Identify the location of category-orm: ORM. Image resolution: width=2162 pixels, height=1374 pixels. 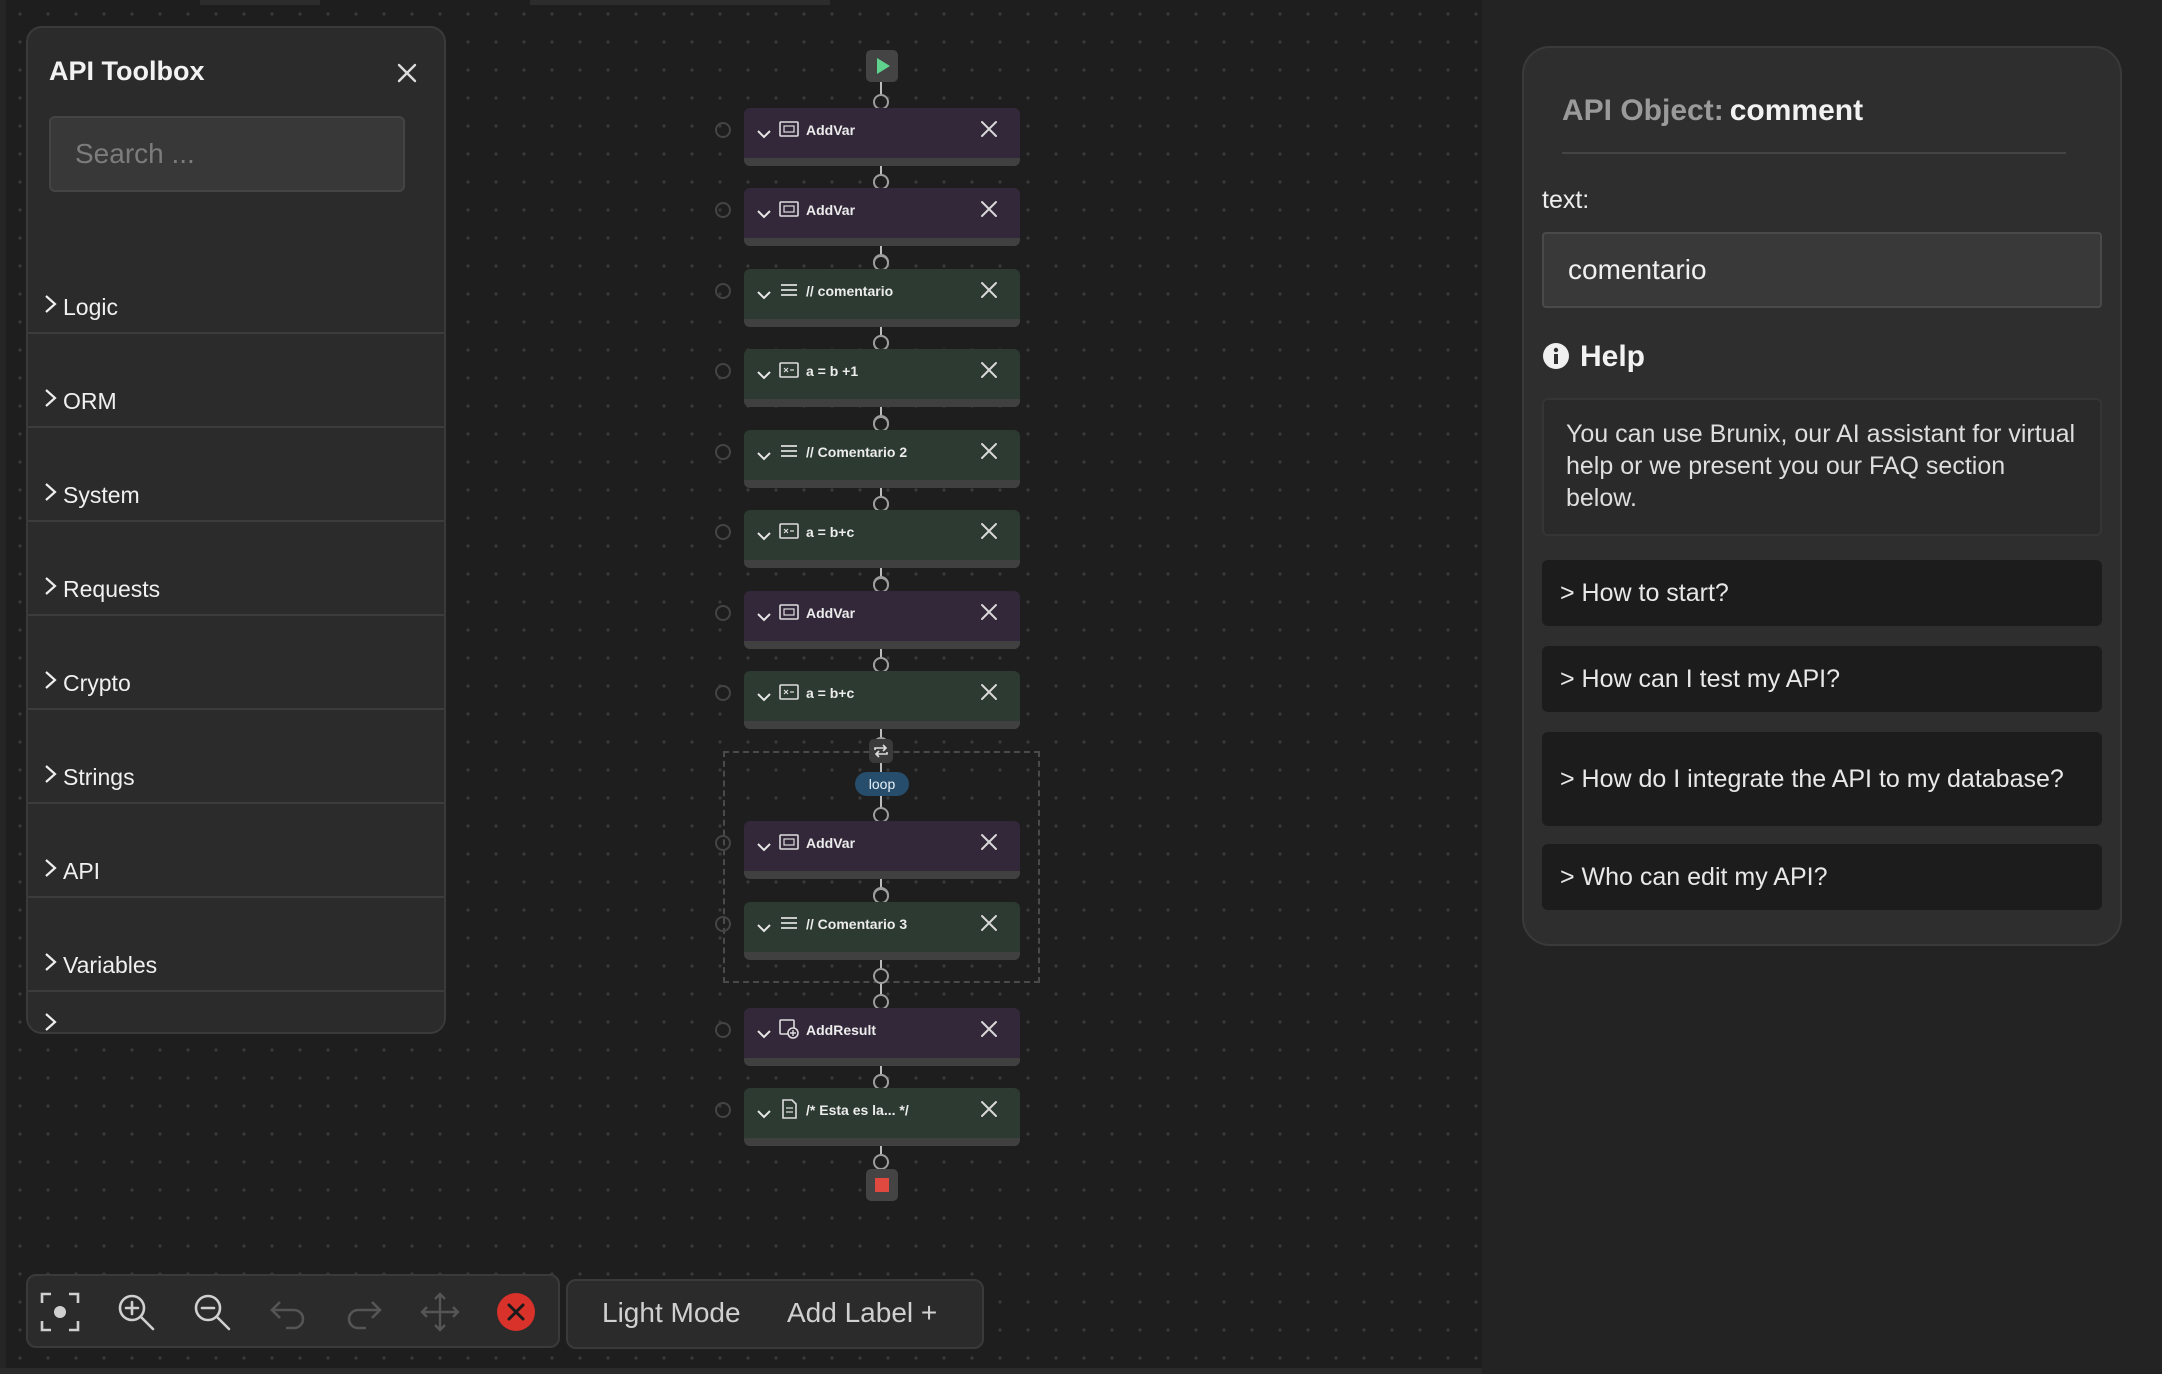
(236, 380).